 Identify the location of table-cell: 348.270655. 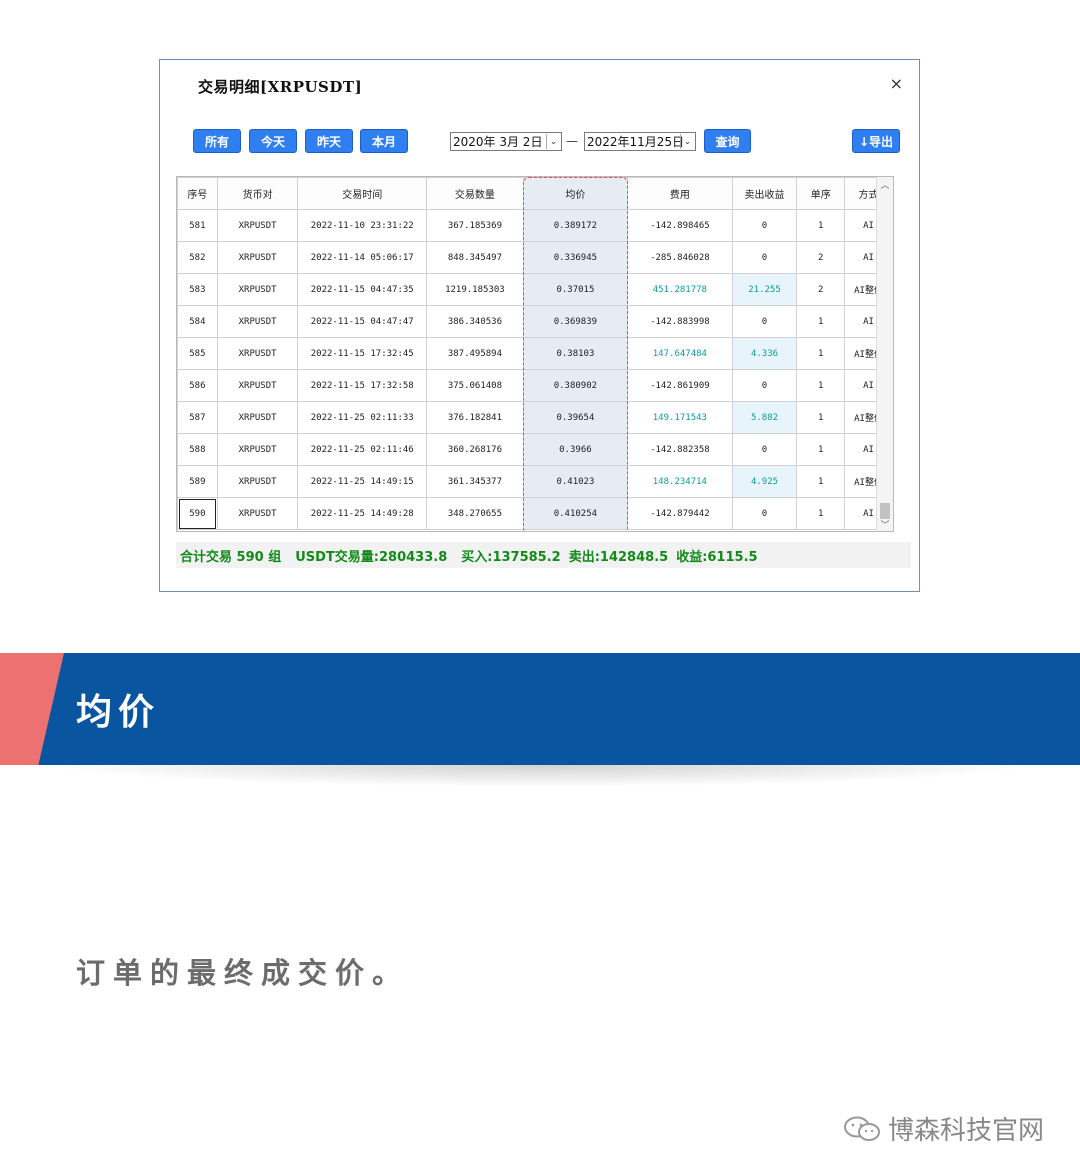
(475, 513).